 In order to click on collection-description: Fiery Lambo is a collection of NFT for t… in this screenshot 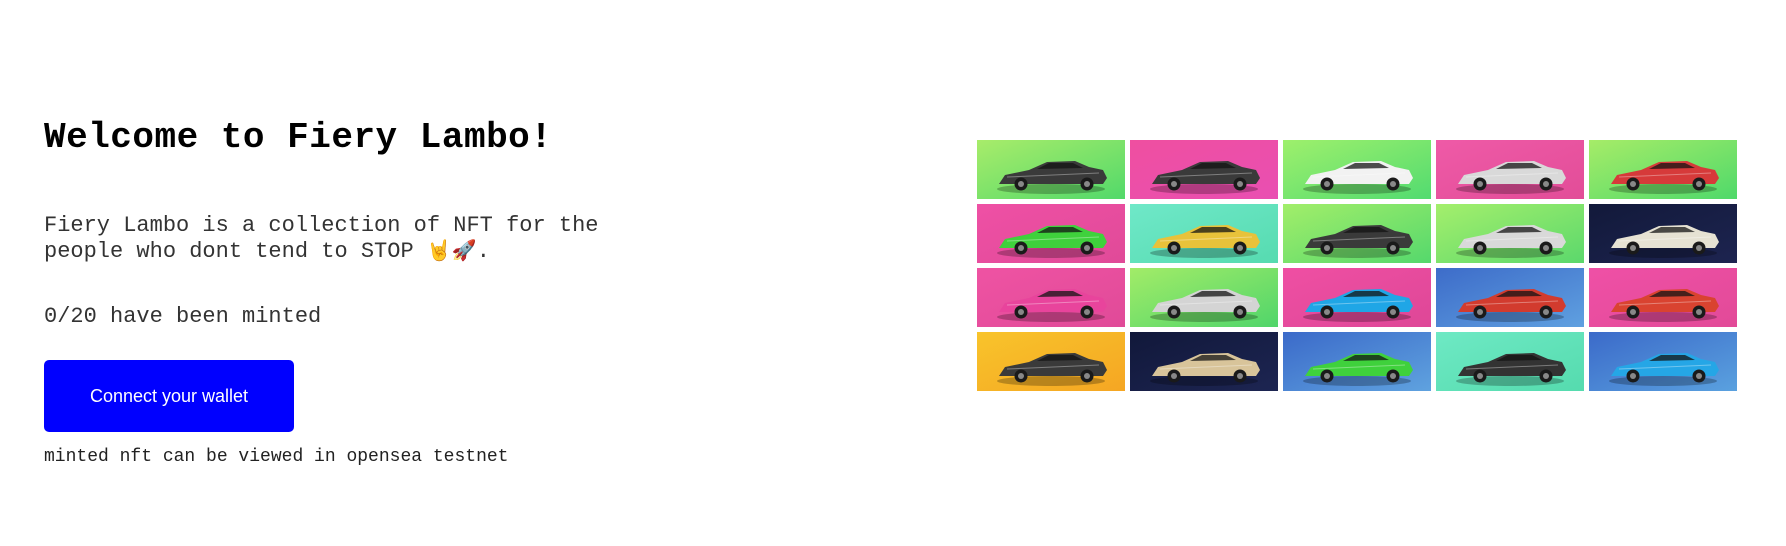, I will do `click(364, 239)`.